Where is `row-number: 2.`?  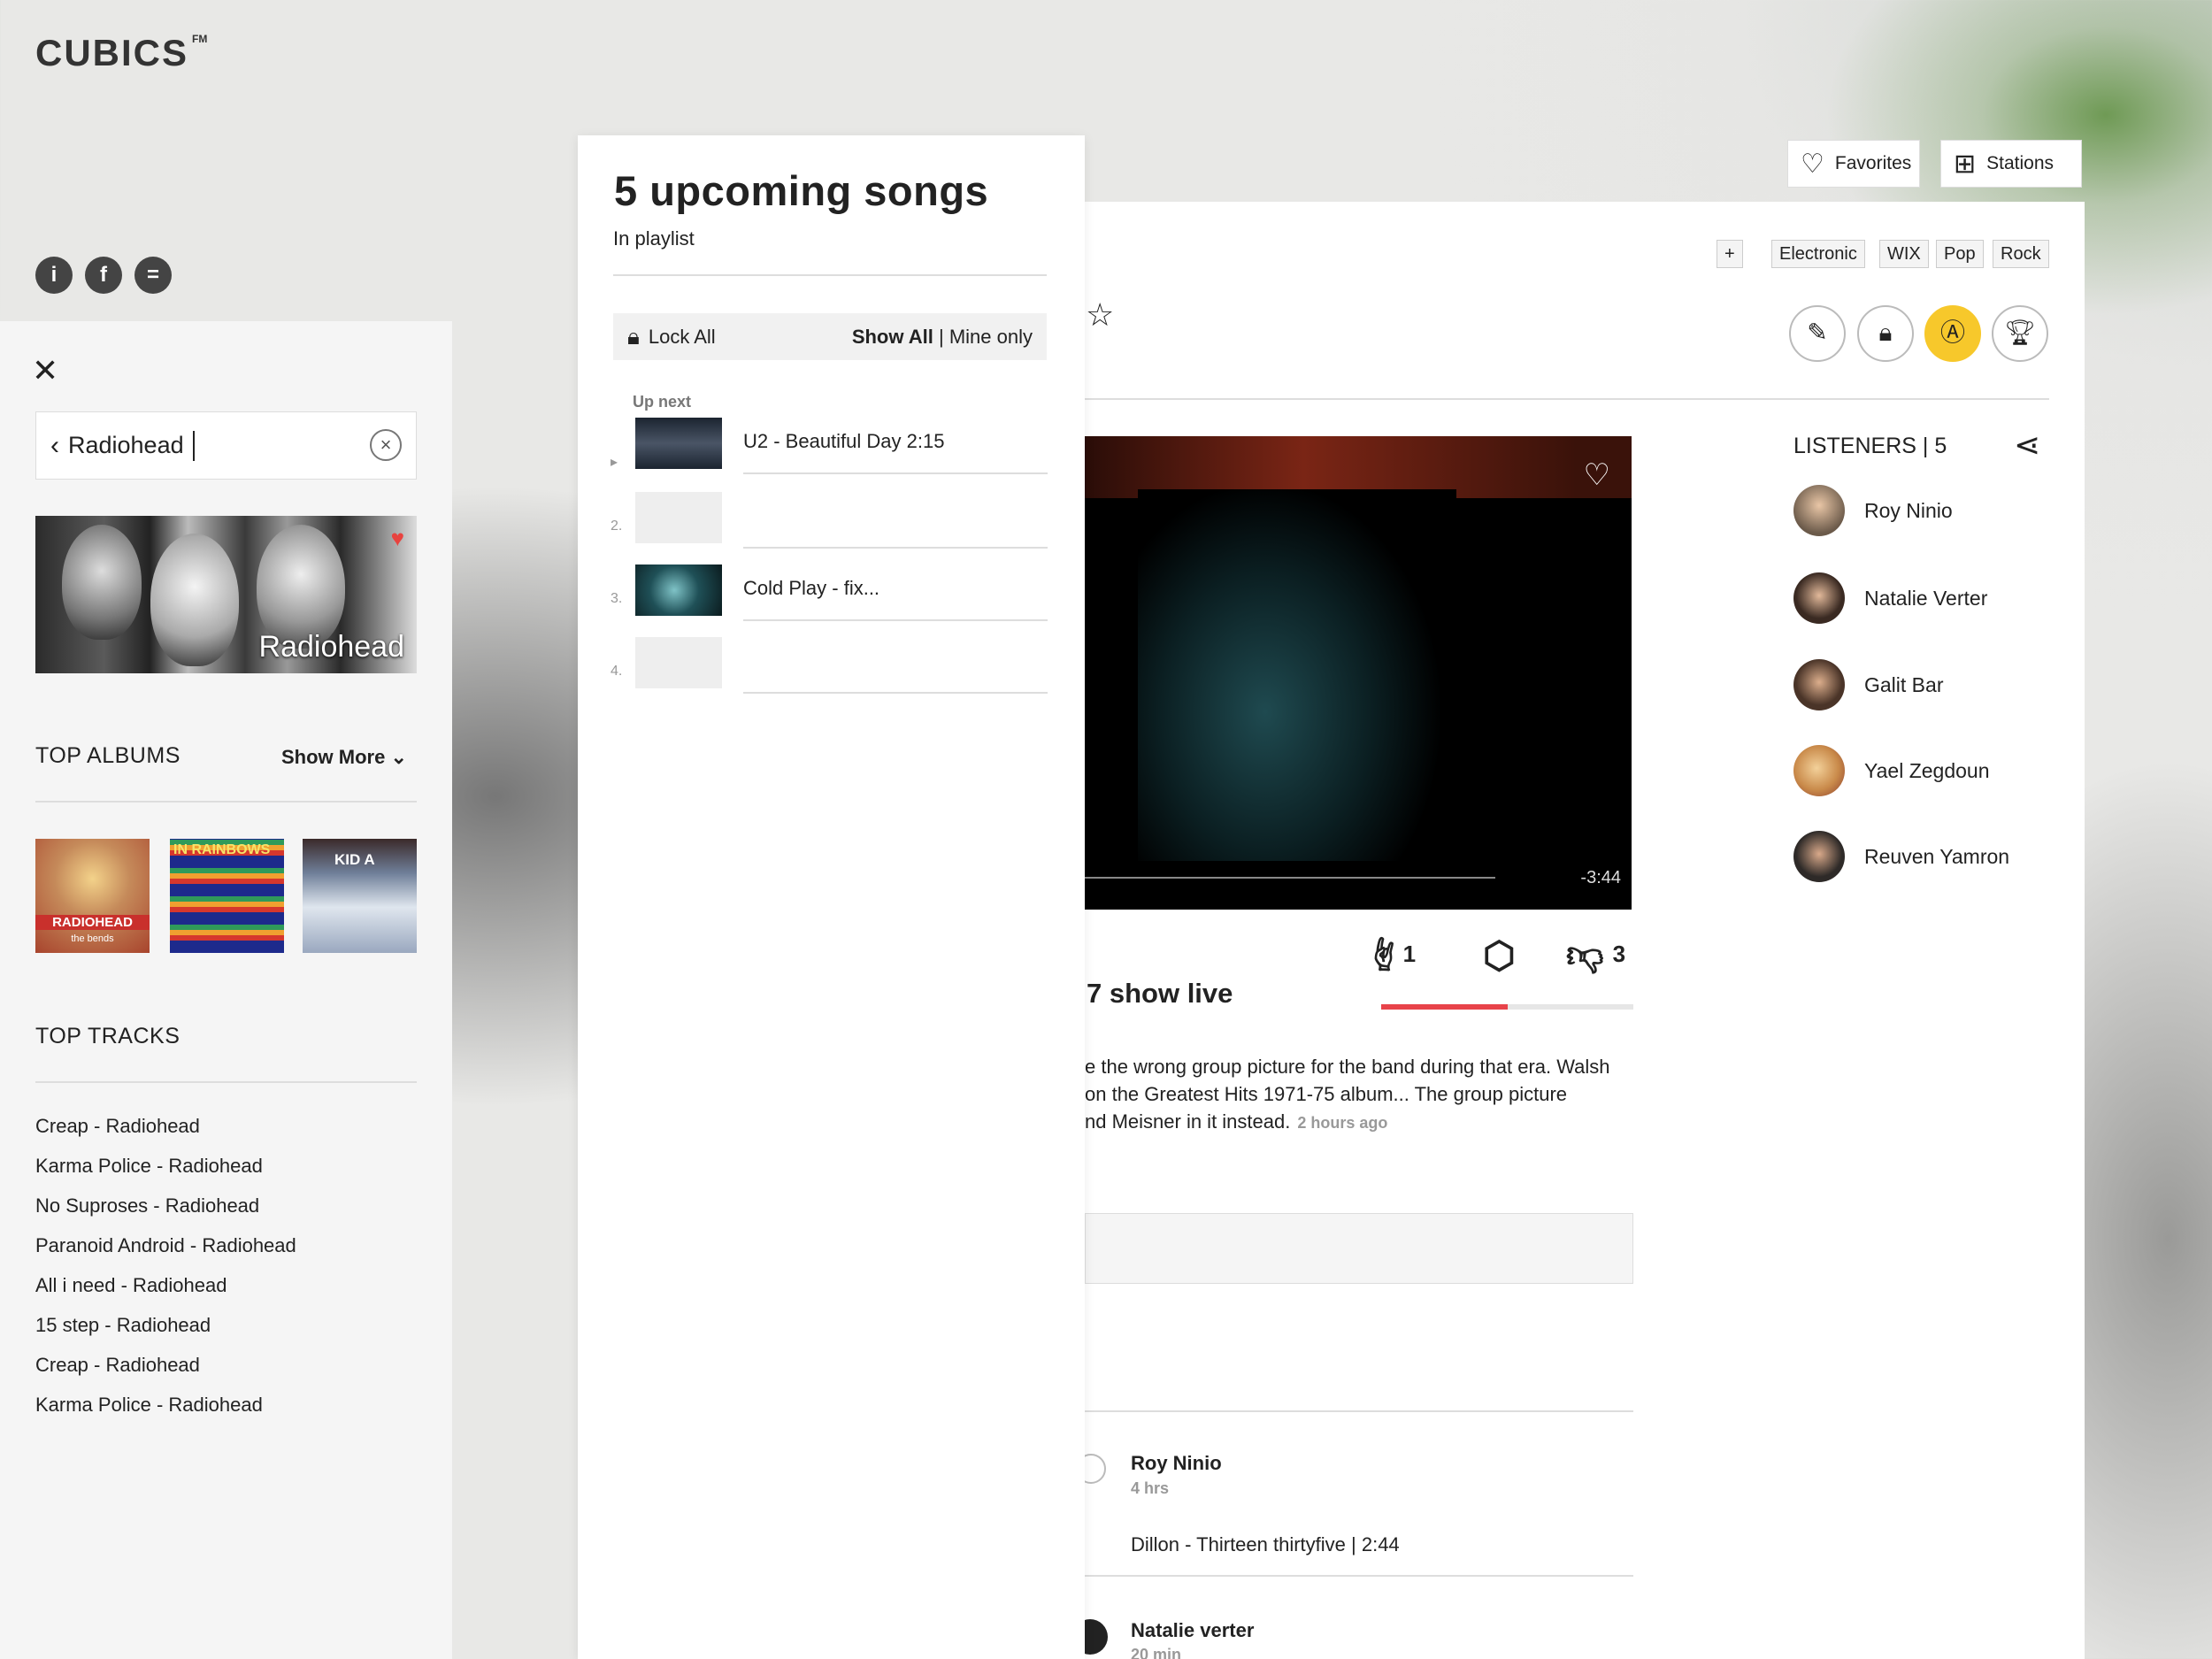
row-number: 2. is located at coordinates (617, 526).